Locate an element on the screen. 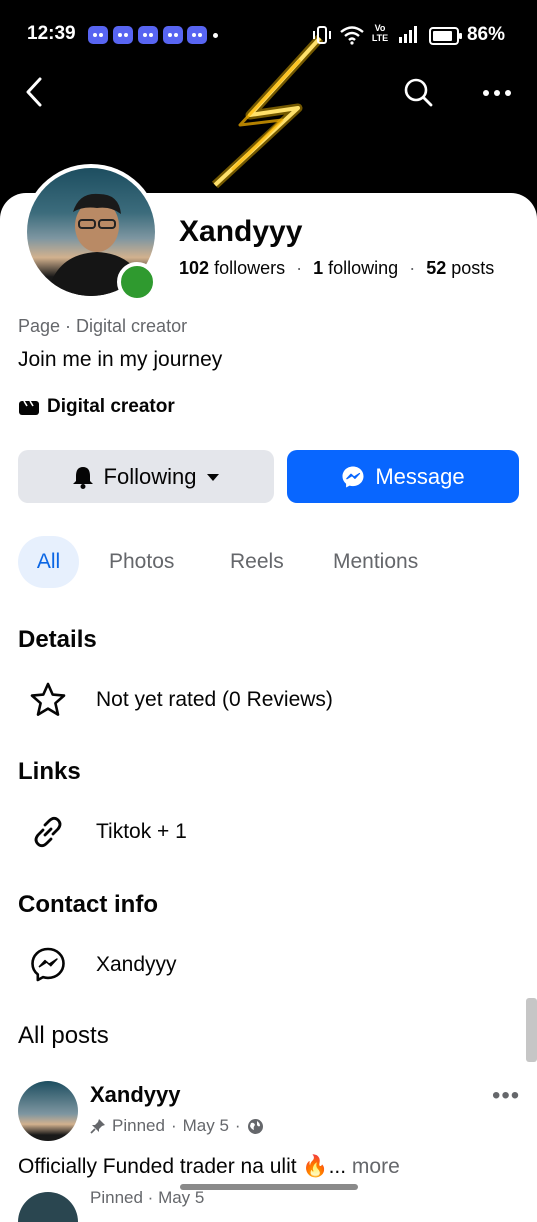  battery-percent: 86% is located at coordinates (485, 34).